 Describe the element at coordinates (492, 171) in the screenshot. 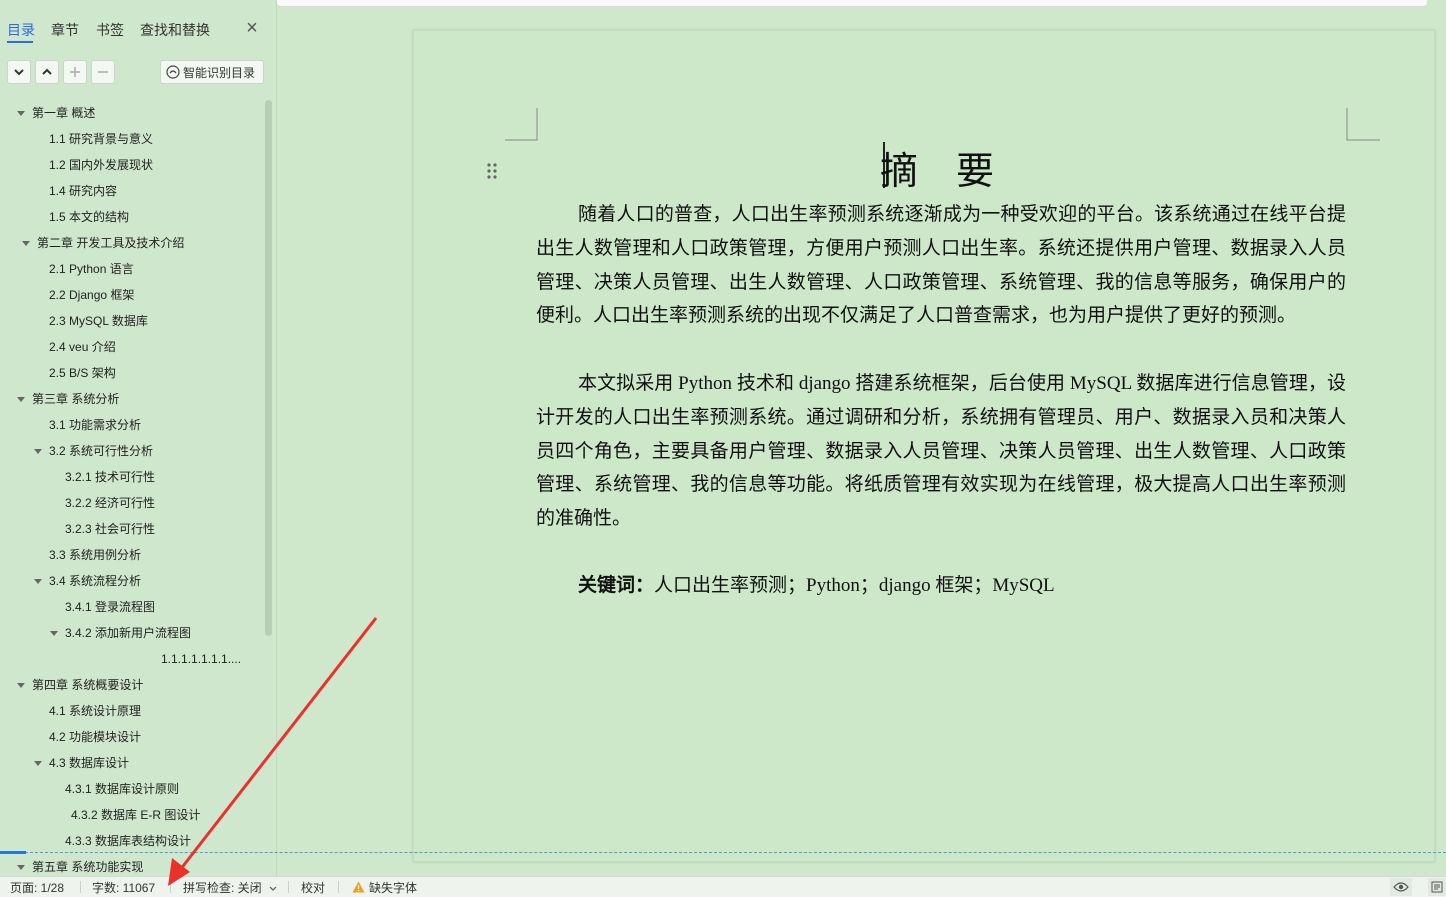

I see `paragraph-drag-handle-icon` at that location.